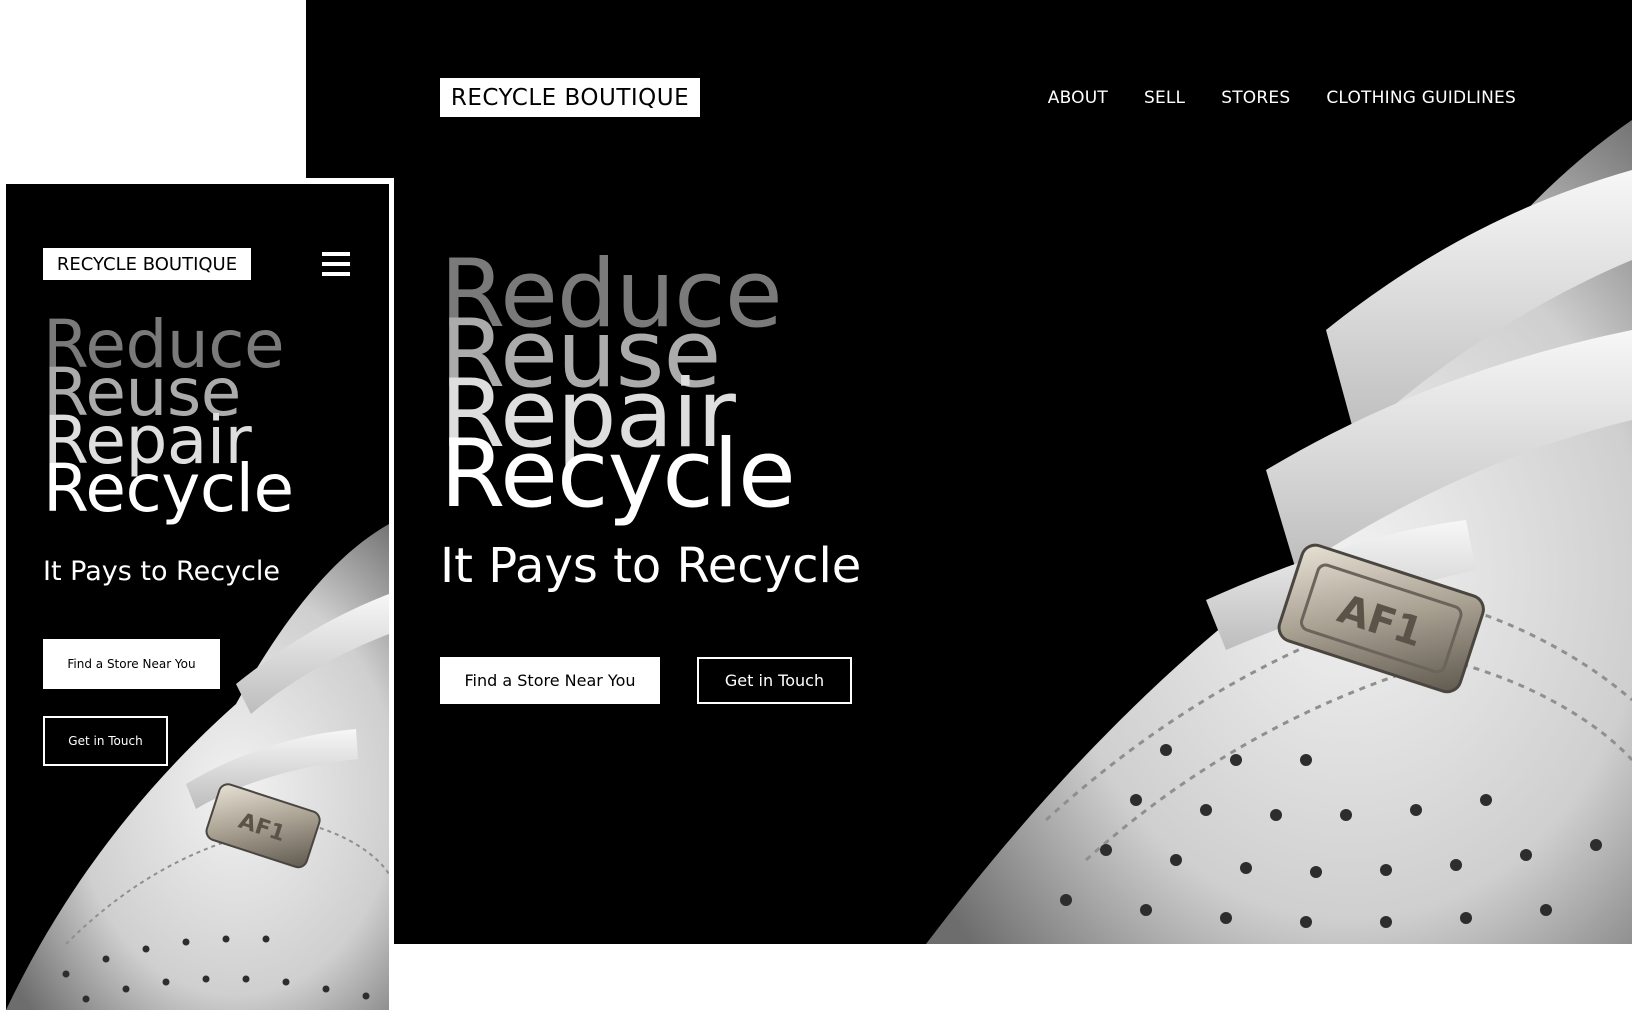  I want to click on brand-logo: RECYCLE BOUTIQUE, so click(570, 97).